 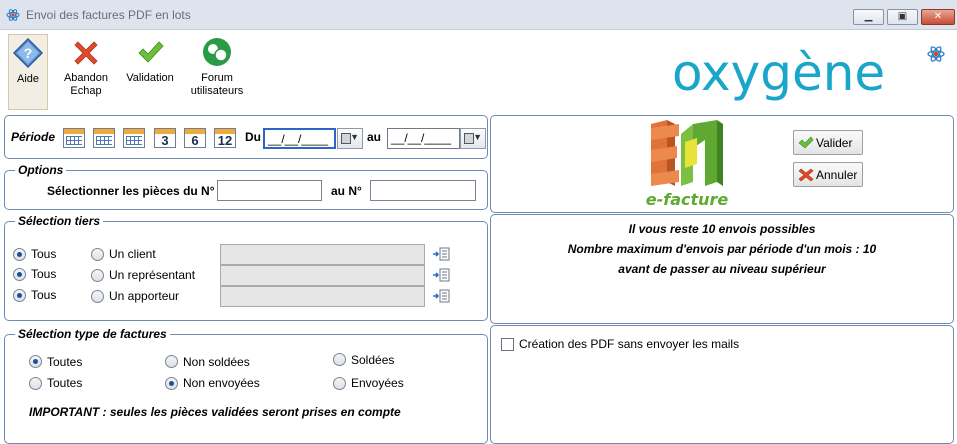 I want to click on date-to-dropdown: ▼, so click(x=473, y=138).